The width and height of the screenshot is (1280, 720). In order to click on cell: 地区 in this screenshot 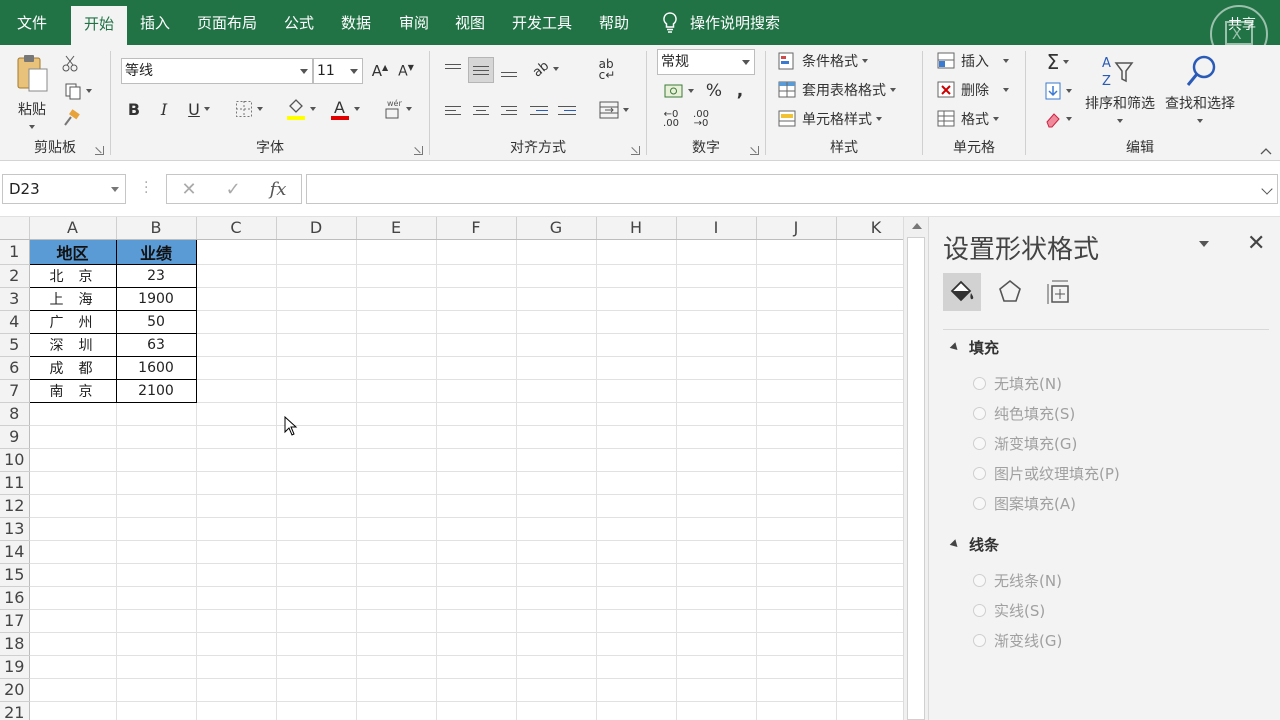, I will do `click(72, 251)`.